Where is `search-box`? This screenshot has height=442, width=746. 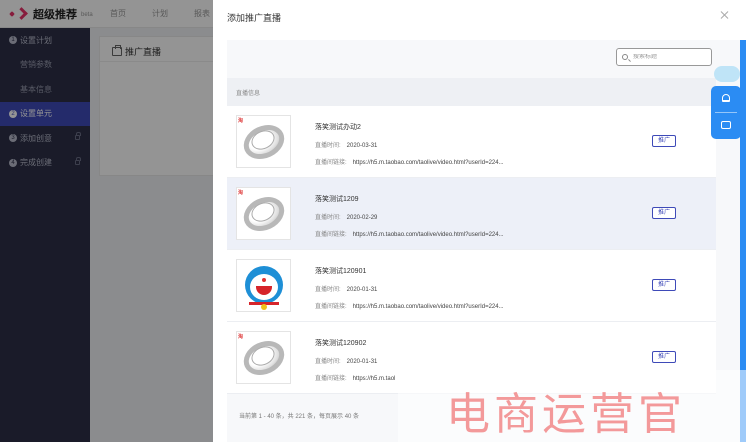
search-box is located at coordinates (664, 57).